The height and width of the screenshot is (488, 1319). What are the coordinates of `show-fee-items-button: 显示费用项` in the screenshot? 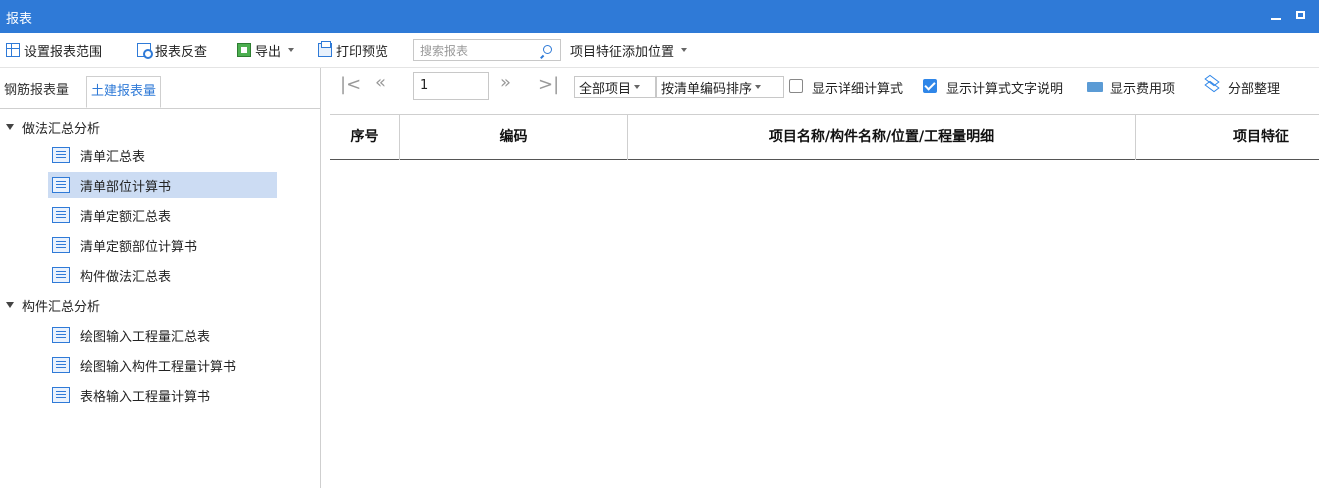 It's located at (1142, 87).